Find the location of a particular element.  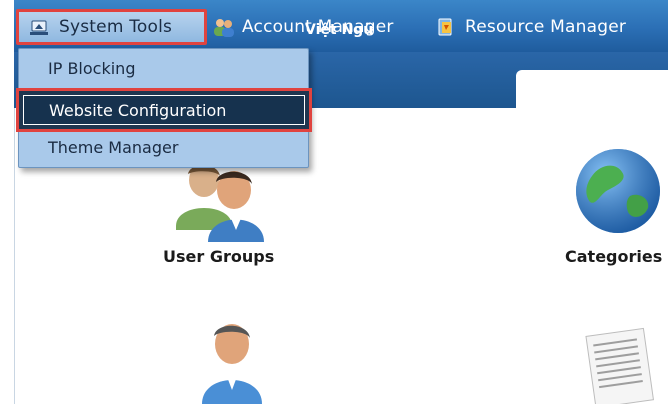

tab-viet-ngu: Việt Ngữ is located at coordinates (339, 30).